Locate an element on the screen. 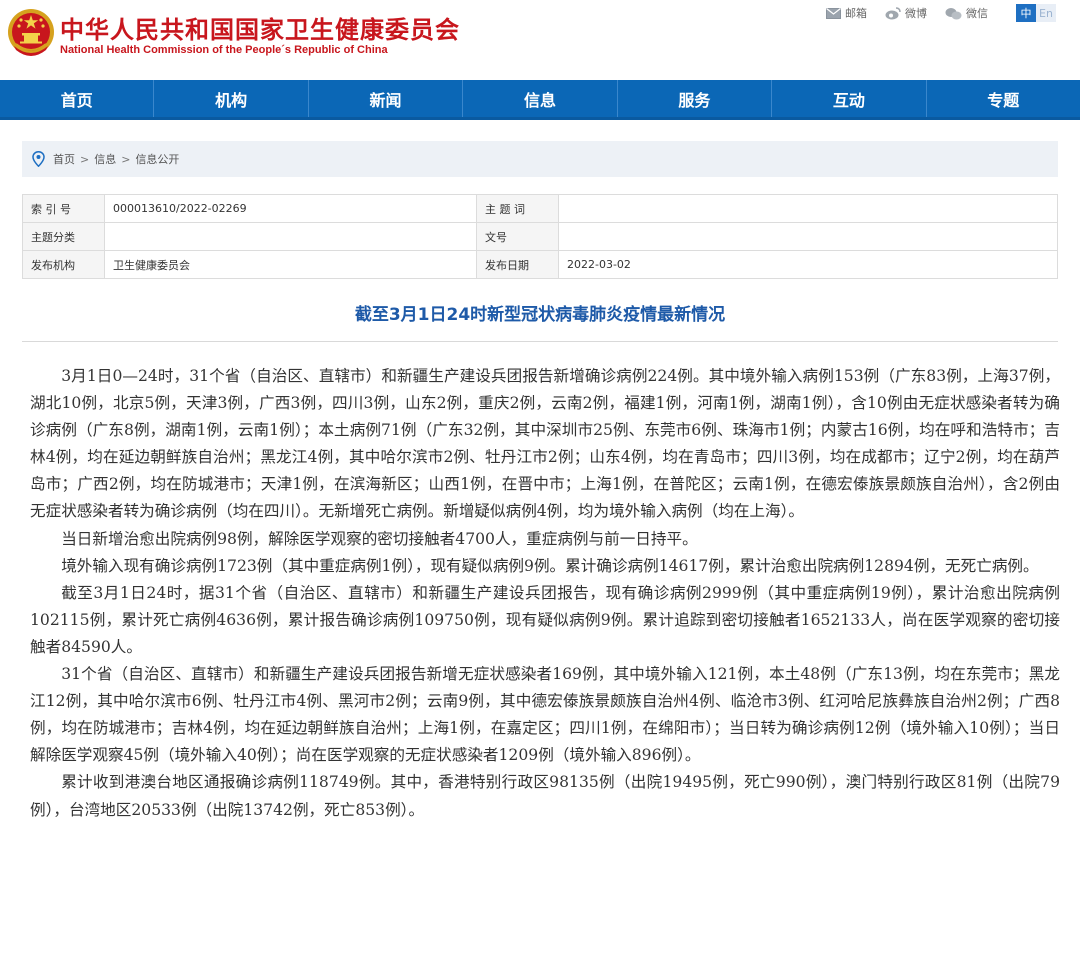 This screenshot has height=975, width=1080. publish-date-label: 发布日期 is located at coordinates (517, 264).